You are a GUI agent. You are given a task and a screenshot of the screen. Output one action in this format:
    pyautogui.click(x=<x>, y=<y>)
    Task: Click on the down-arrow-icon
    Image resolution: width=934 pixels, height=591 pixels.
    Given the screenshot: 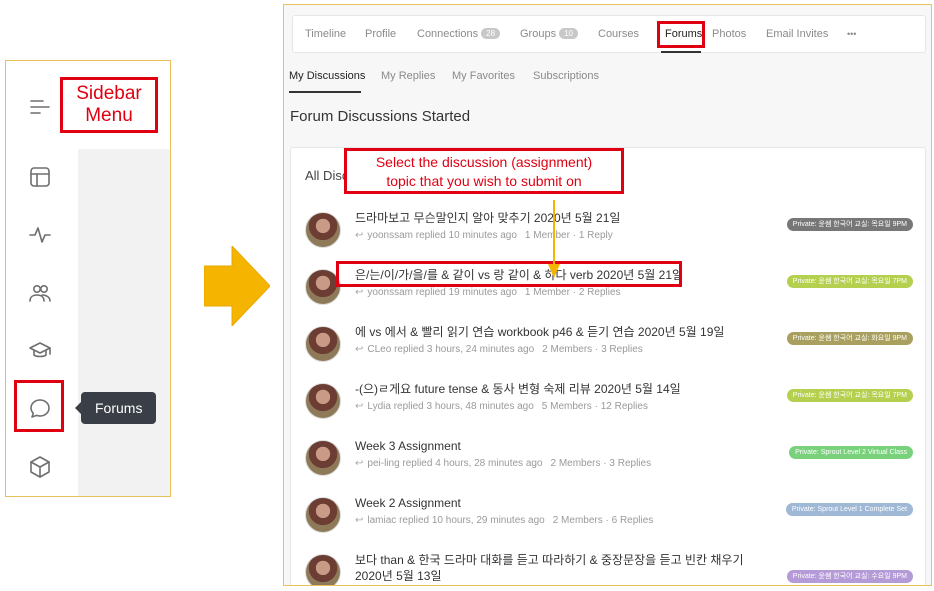 What is the action you would take?
    pyautogui.click(x=554, y=239)
    